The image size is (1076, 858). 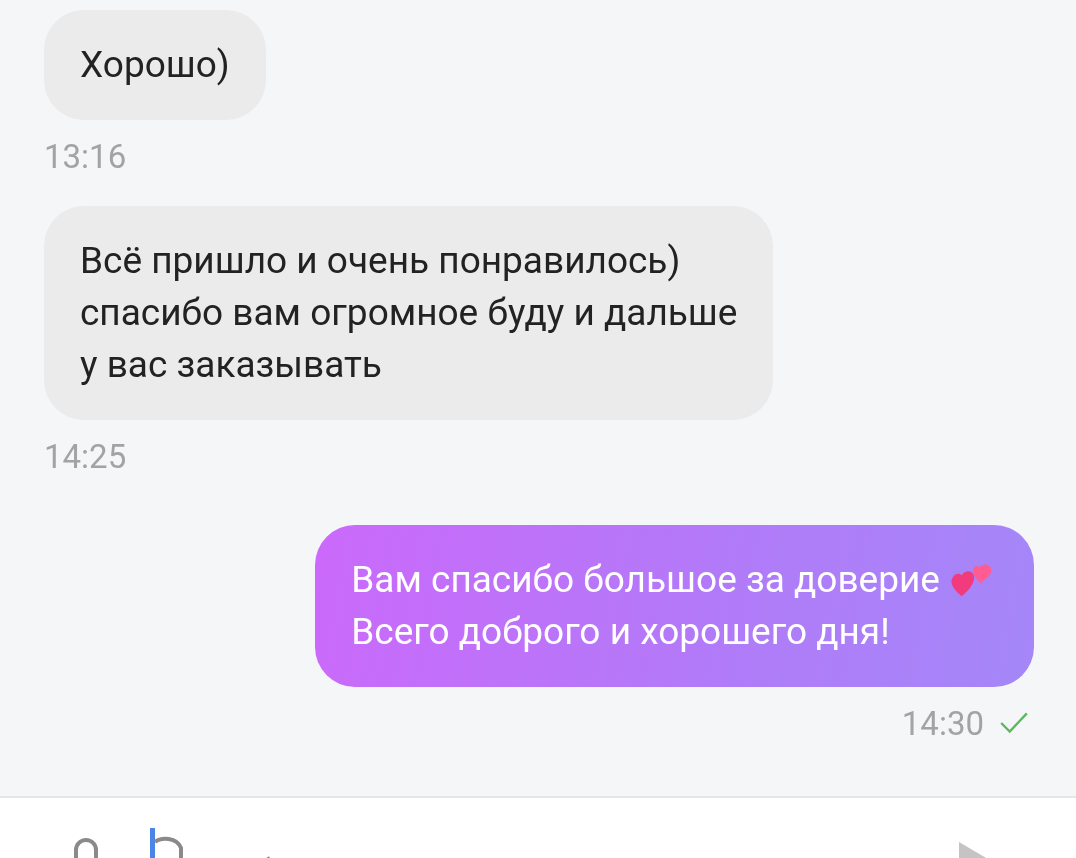 I want to click on message-text: спасибо вам огромное буду и дальше, so click(x=409, y=313).